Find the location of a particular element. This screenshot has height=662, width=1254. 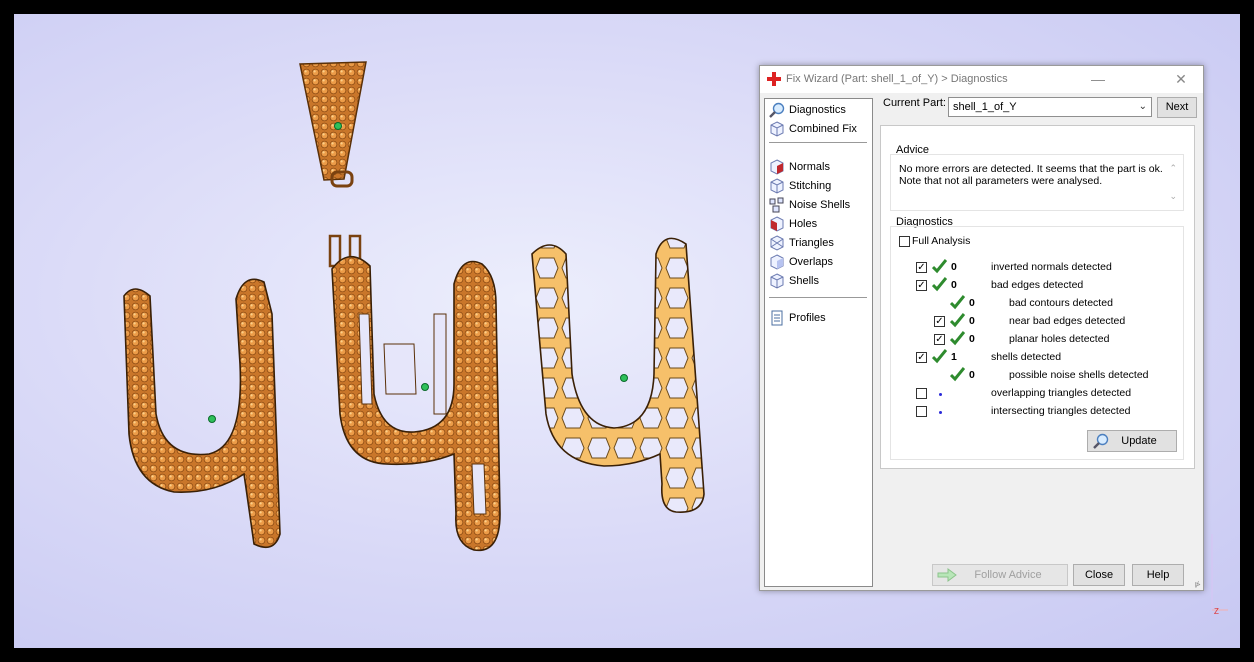

svg-text: Z is located at coordinates (1216, 611).